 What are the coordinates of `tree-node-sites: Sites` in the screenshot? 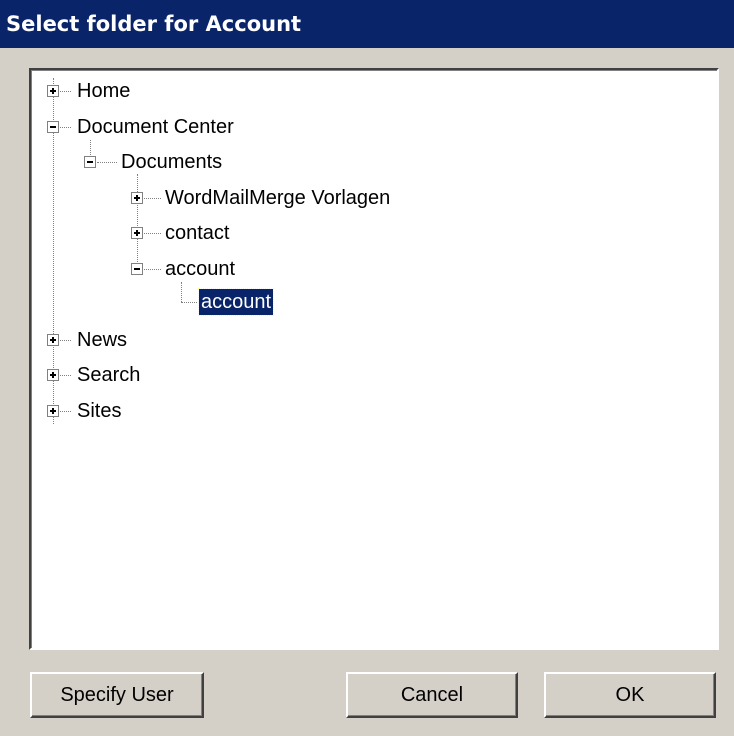 It's located at (99, 411).